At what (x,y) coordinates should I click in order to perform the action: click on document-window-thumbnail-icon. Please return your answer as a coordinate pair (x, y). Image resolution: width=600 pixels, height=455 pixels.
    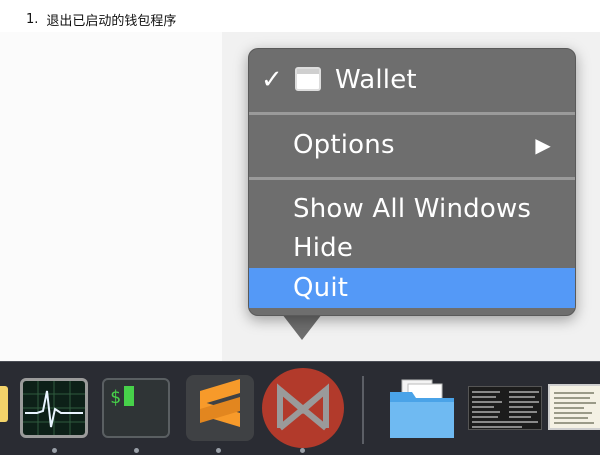
    Looking at the image, I should click on (575, 408).